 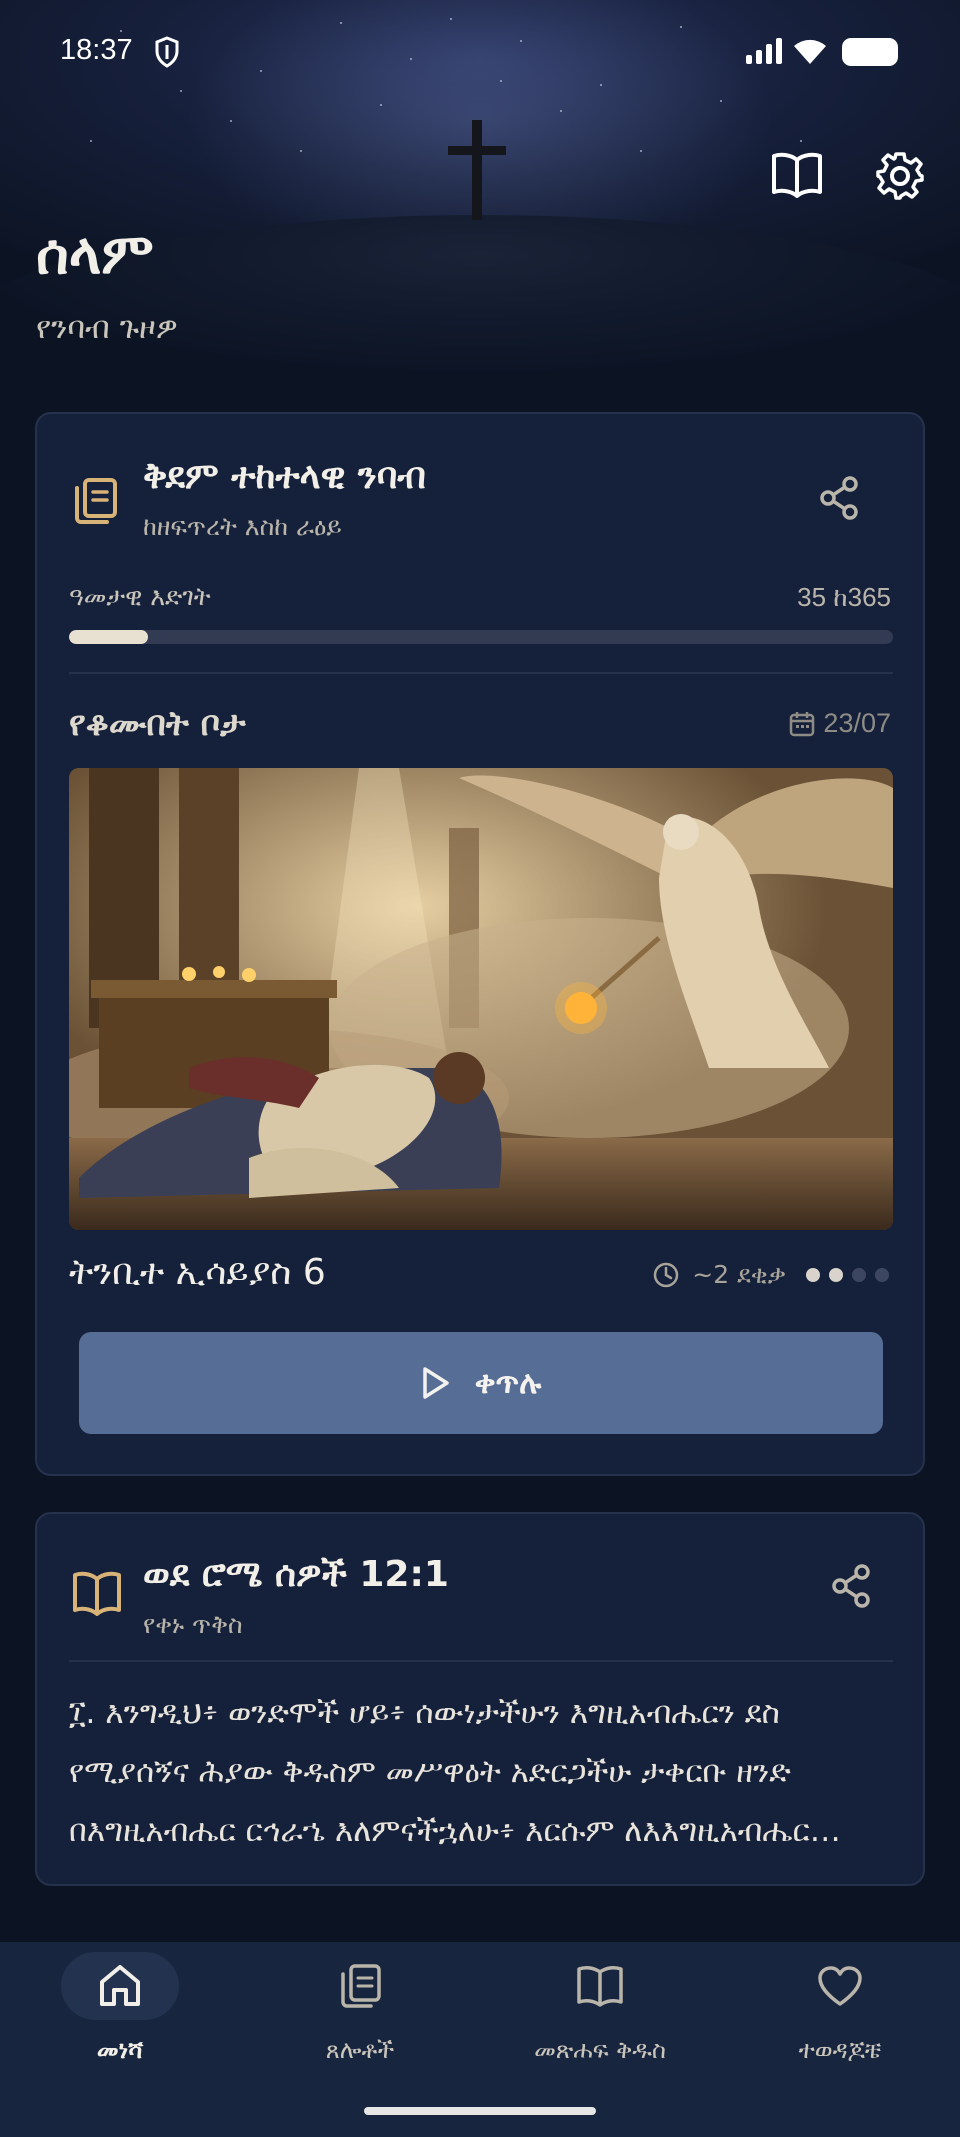 What do you see at coordinates (477, 170) in the screenshot?
I see `cross-image` at bounding box center [477, 170].